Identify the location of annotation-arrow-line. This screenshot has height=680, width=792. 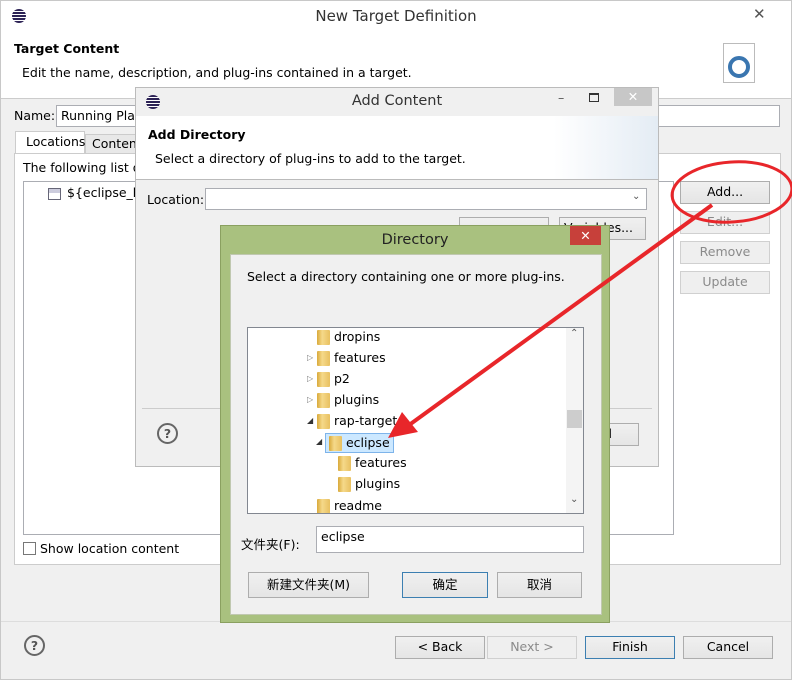
(558, 316).